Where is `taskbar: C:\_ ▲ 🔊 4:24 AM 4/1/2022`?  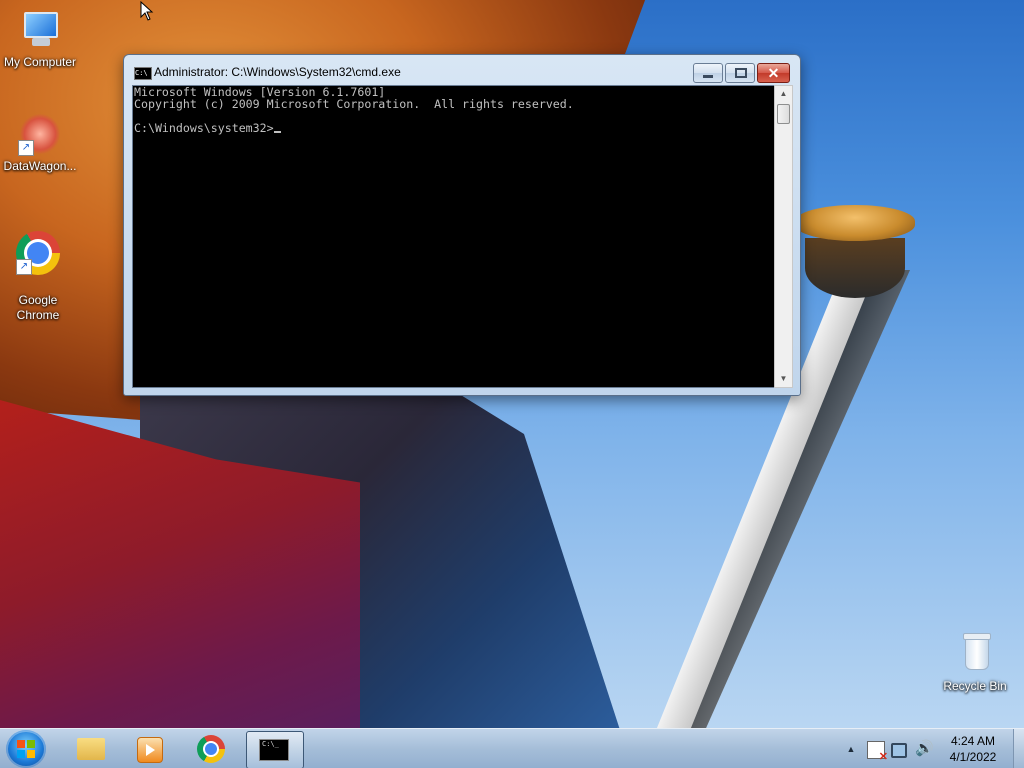
taskbar: C:\_ ▲ 🔊 4:24 AM 4/1/2022 is located at coordinates (512, 748).